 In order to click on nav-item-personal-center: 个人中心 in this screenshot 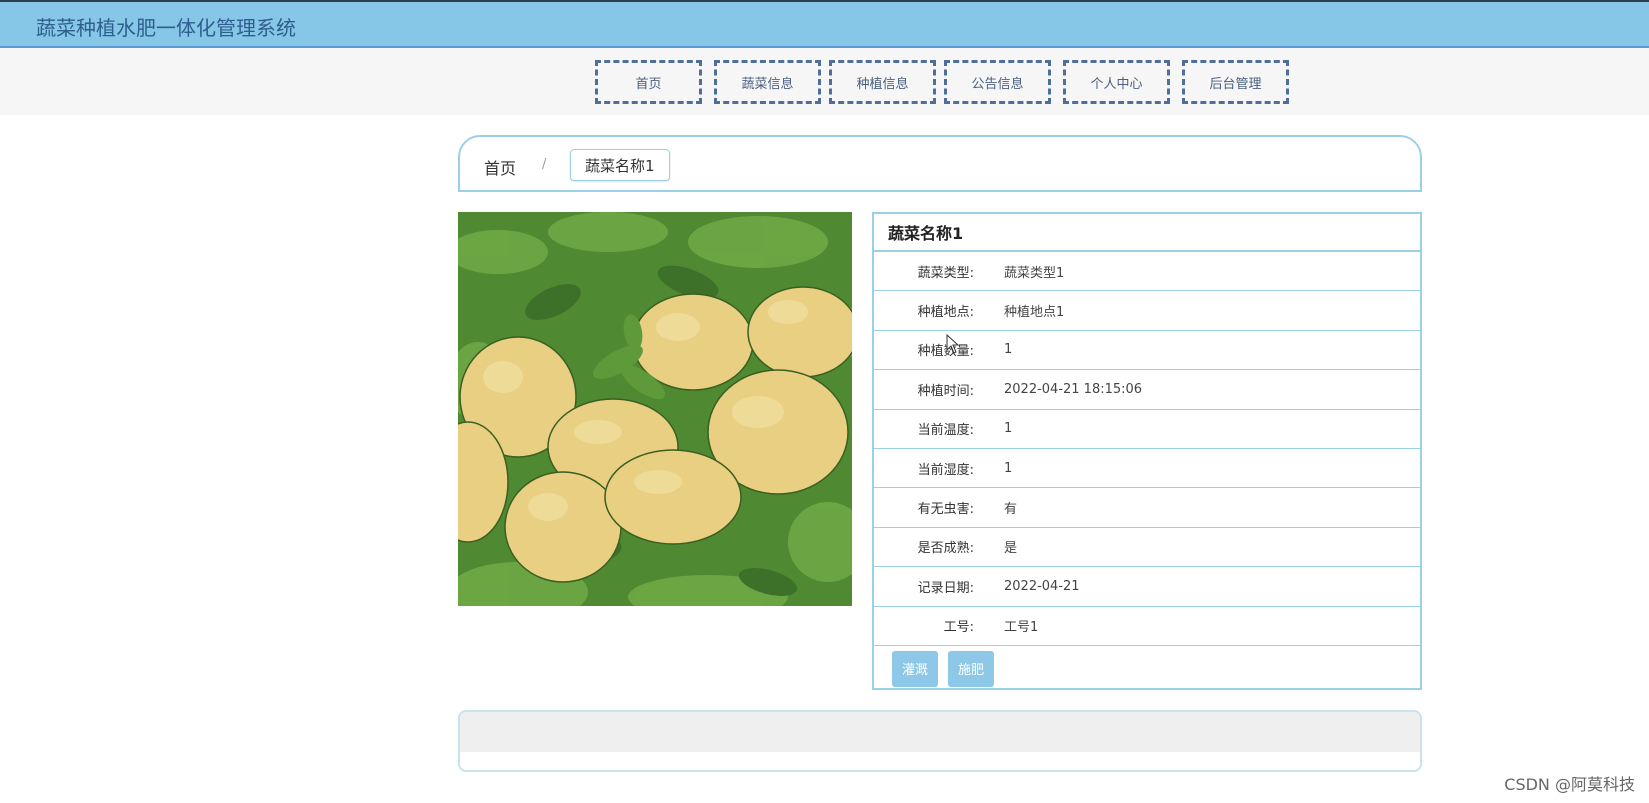, I will do `click(1116, 82)`.